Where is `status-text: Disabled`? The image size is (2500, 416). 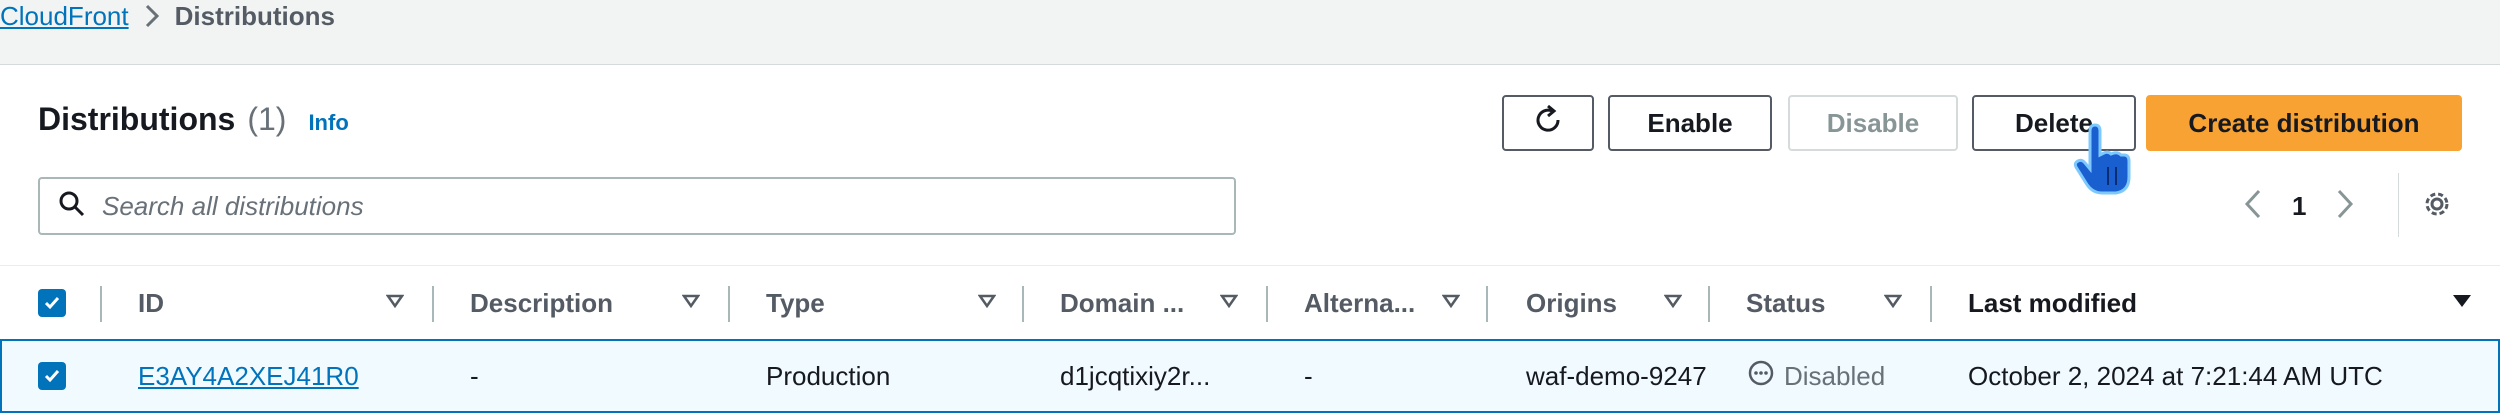 status-text: Disabled is located at coordinates (1835, 375).